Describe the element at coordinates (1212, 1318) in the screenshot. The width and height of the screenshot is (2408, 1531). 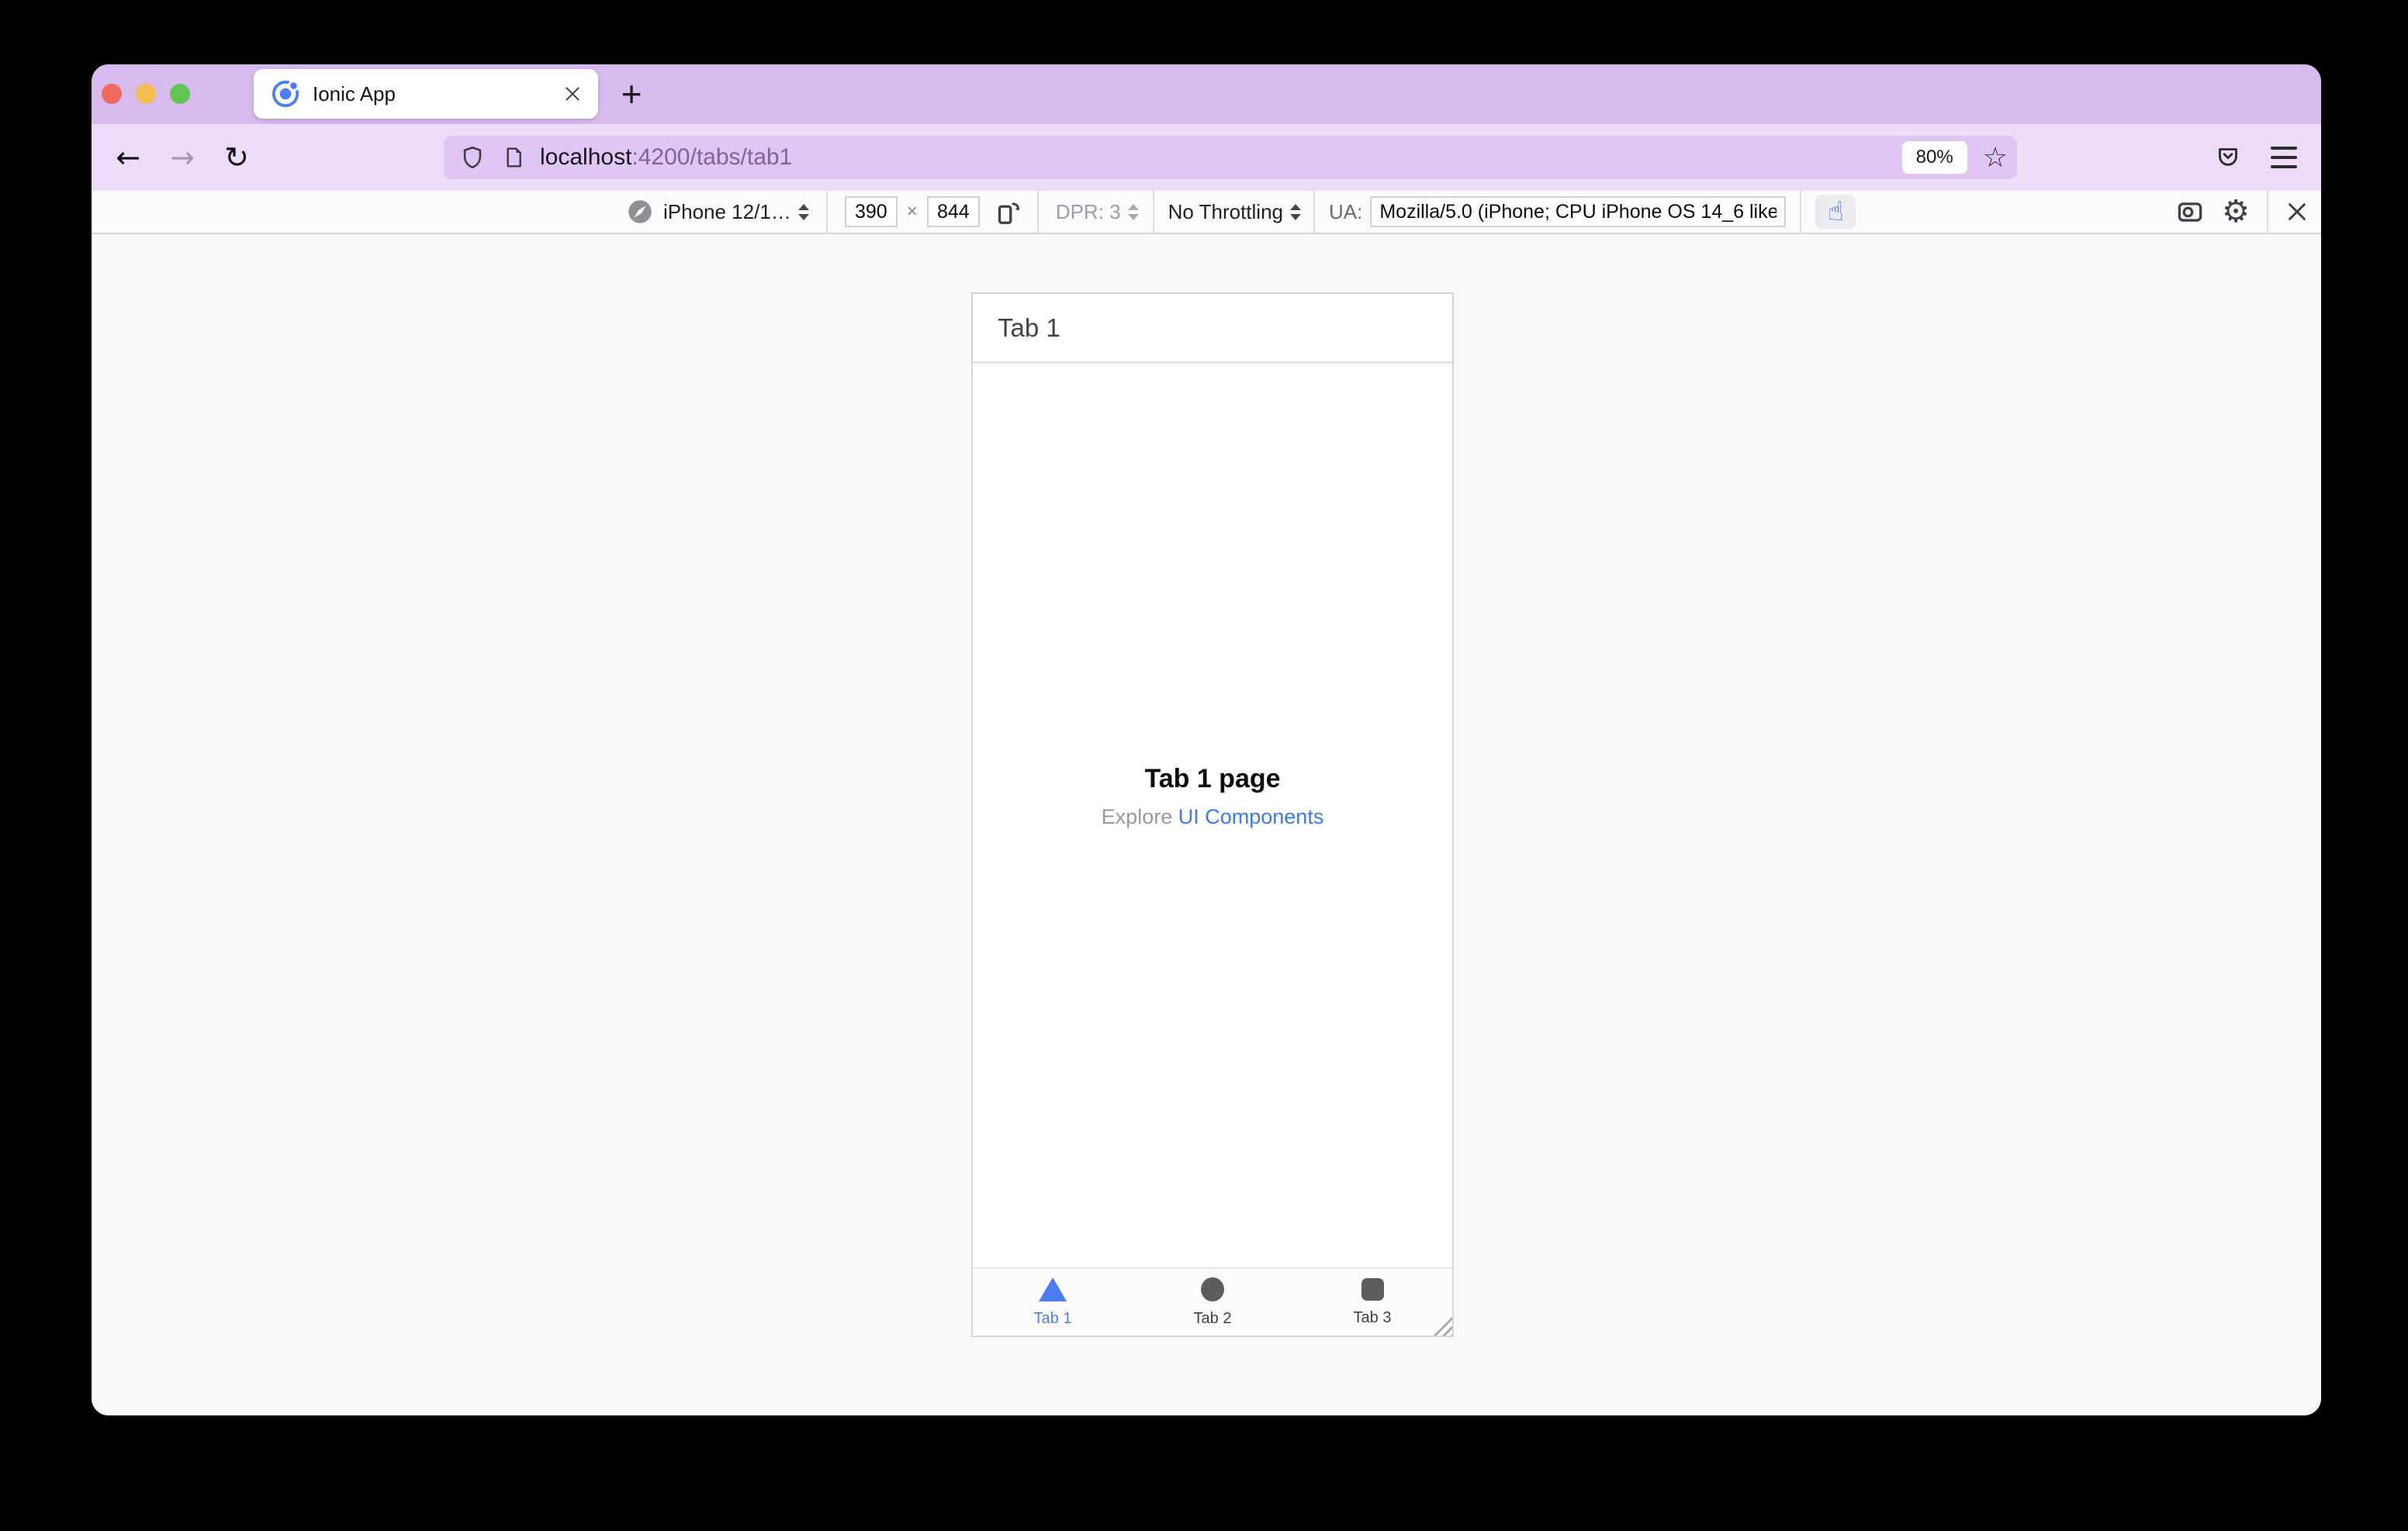
I see `tab-label: Tab 2` at that location.